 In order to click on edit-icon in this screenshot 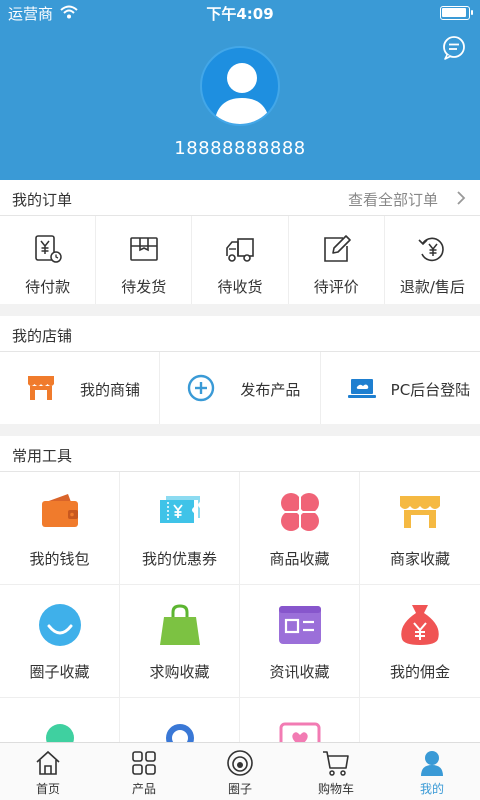, I will do `click(338, 248)`.